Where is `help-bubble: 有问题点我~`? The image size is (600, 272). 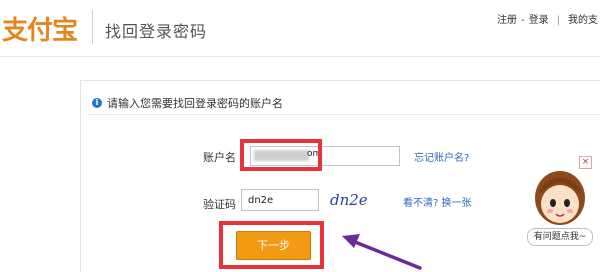 help-bubble: 有问题点我~ is located at coordinates (560, 237).